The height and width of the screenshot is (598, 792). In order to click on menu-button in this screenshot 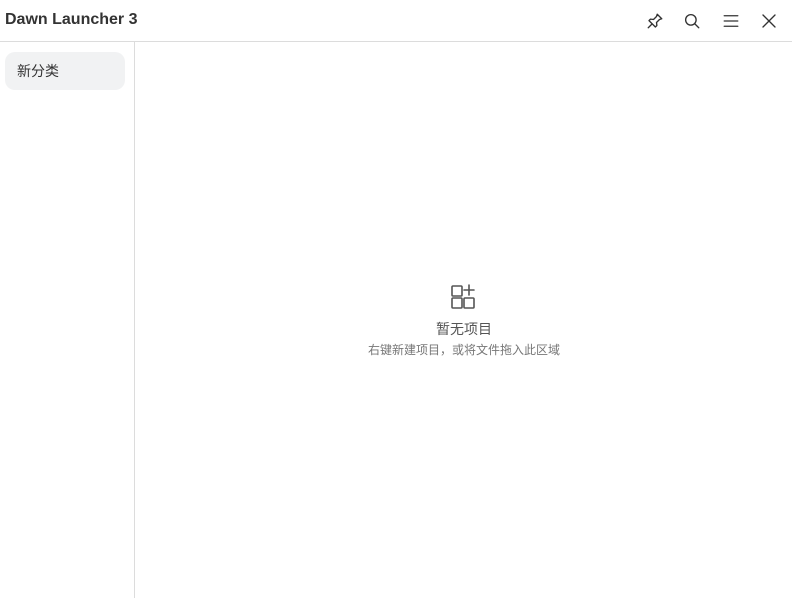, I will do `click(731, 21)`.